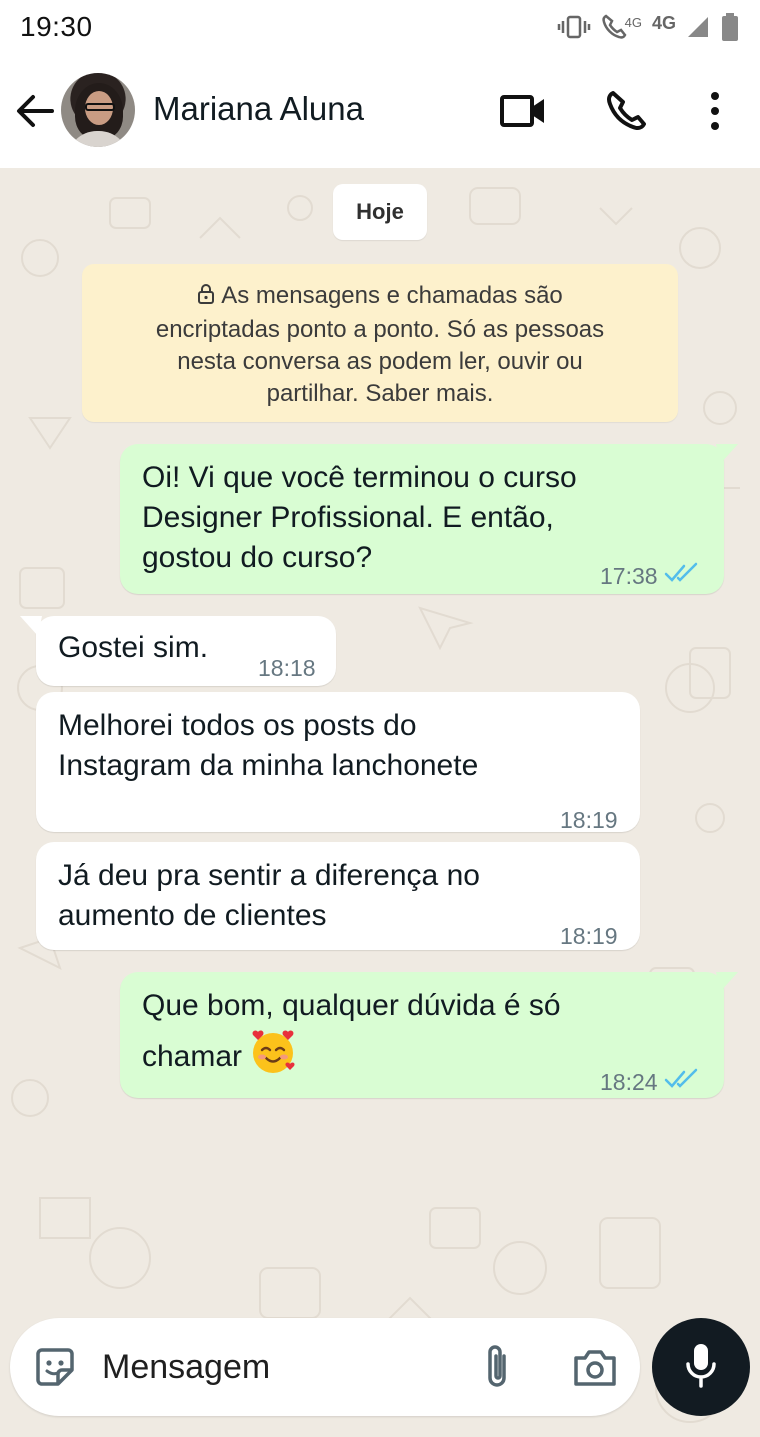  I want to click on message-text: Melhorei todos os posts do, so click(237, 725).